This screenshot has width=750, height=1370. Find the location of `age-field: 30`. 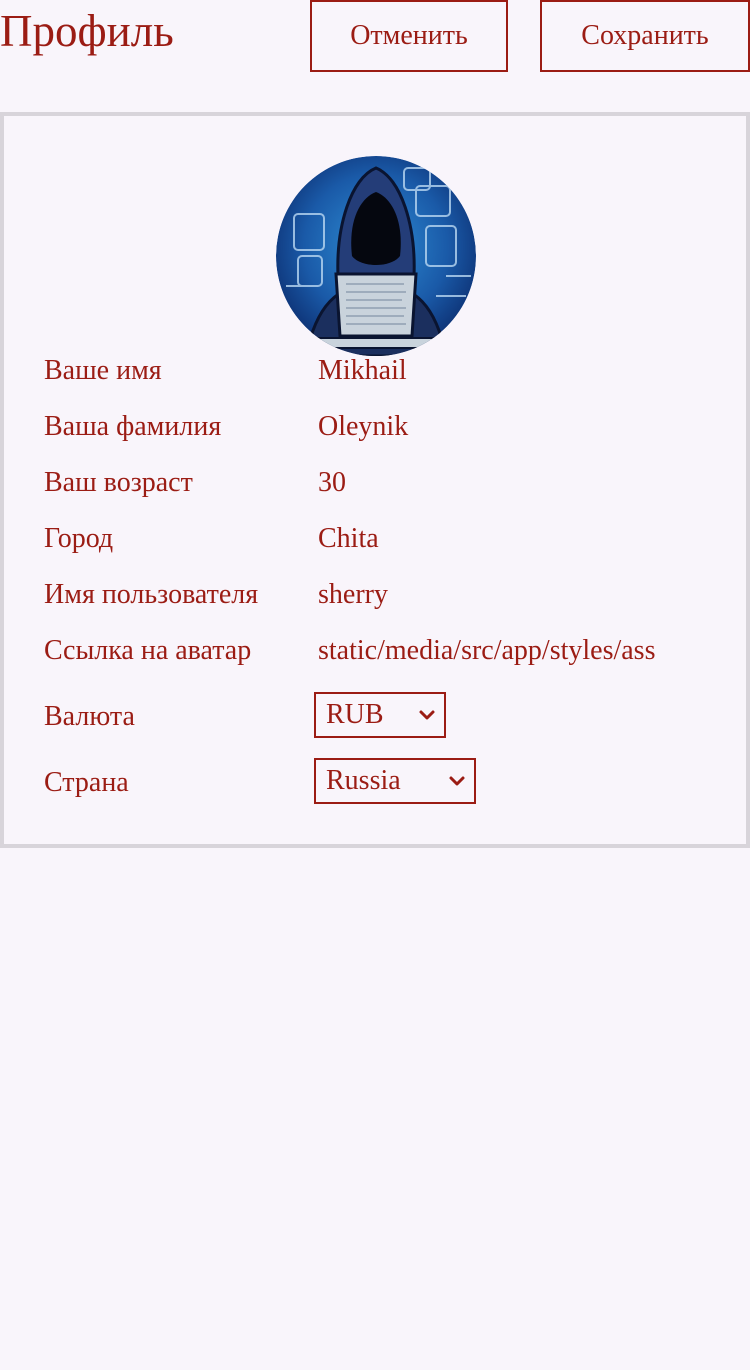

age-field: 30 is located at coordinates (513, 483).